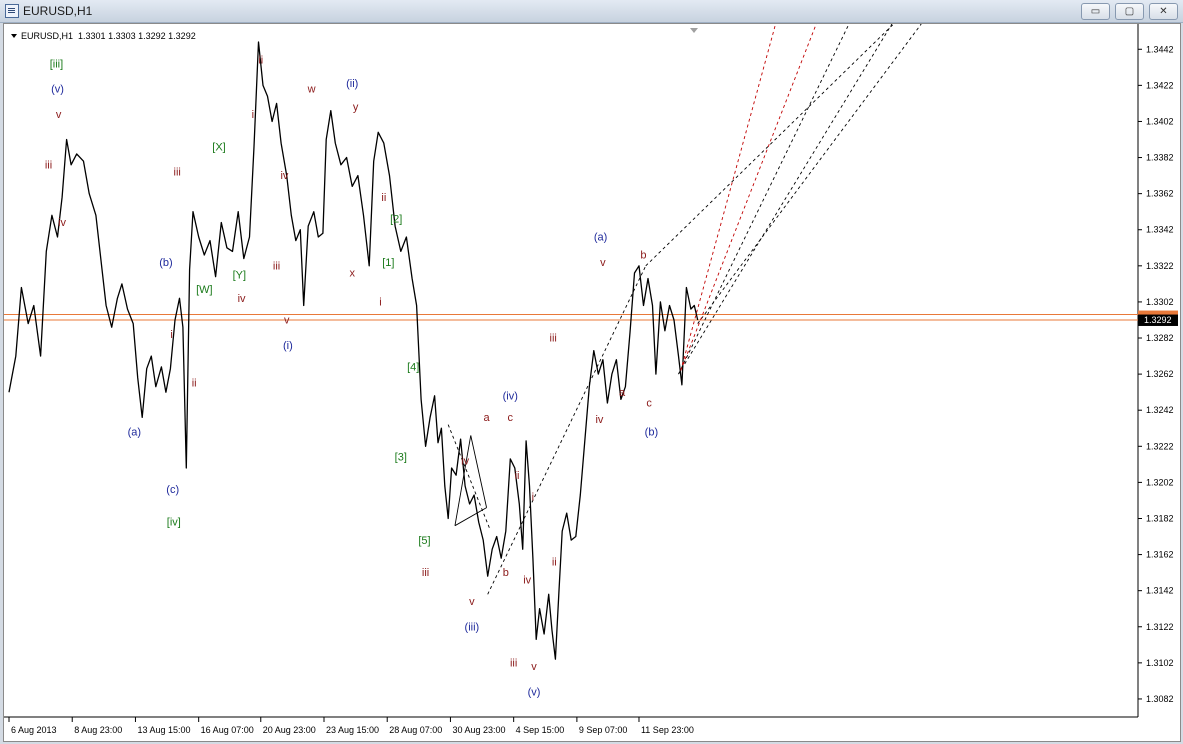 This screenshot has width=1183, height=744. Describe the element at coordinates (1160, 85) in the screenshot. I see `y-tick-label: 1.3422` at that location.